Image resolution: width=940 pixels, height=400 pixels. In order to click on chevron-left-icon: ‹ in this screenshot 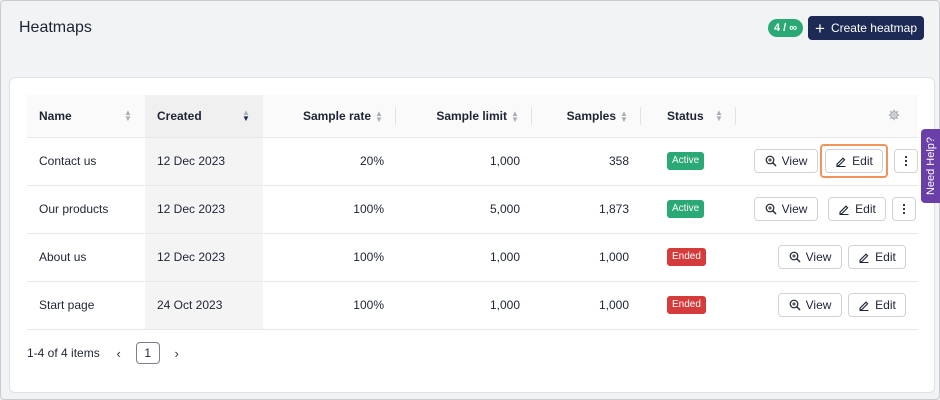, I will do `click(118, 353)`.